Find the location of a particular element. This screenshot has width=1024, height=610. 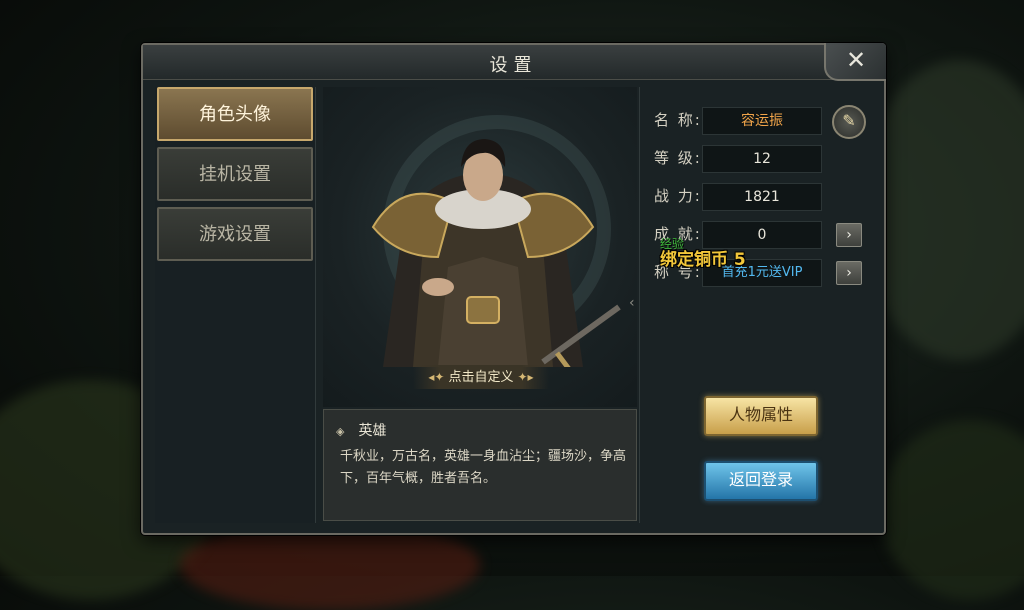

ornament-left-icon: ◂✦ is located at coordinates (436, 377).